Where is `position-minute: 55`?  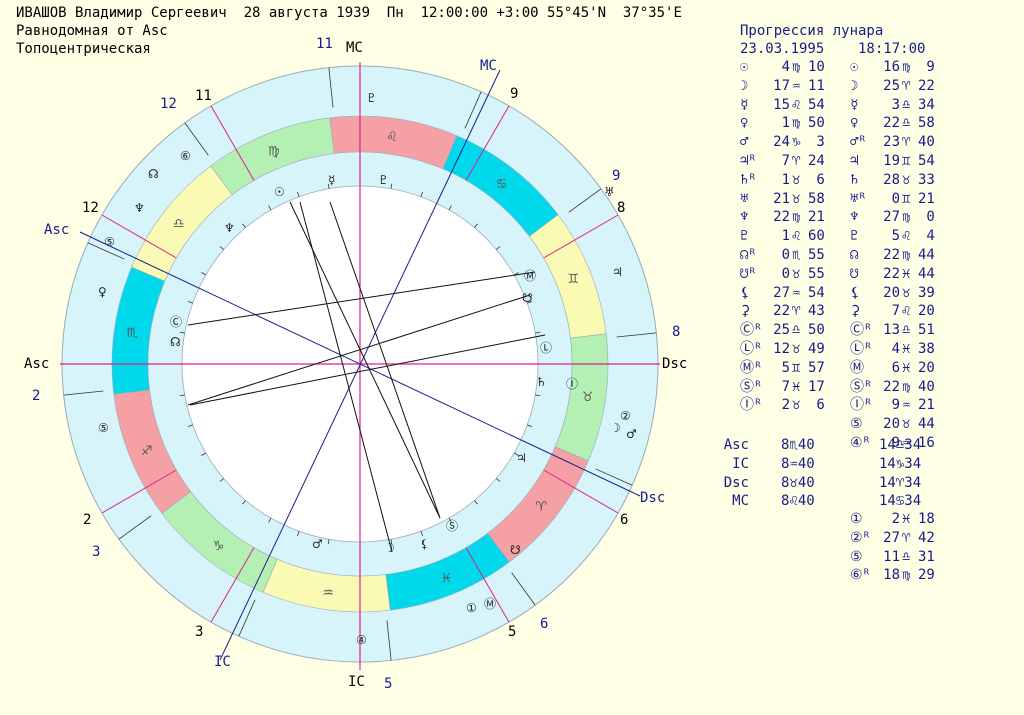
position-minute: 55 is located at coordinates (816, 254).